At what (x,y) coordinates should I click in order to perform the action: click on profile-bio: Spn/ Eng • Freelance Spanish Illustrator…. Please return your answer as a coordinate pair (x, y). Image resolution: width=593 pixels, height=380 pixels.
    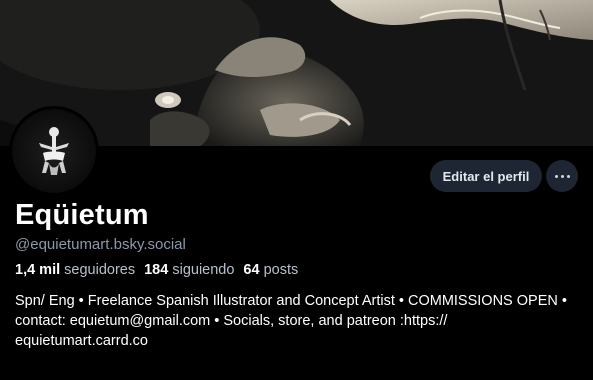
    Looking at the image, I should click on (291, 321).